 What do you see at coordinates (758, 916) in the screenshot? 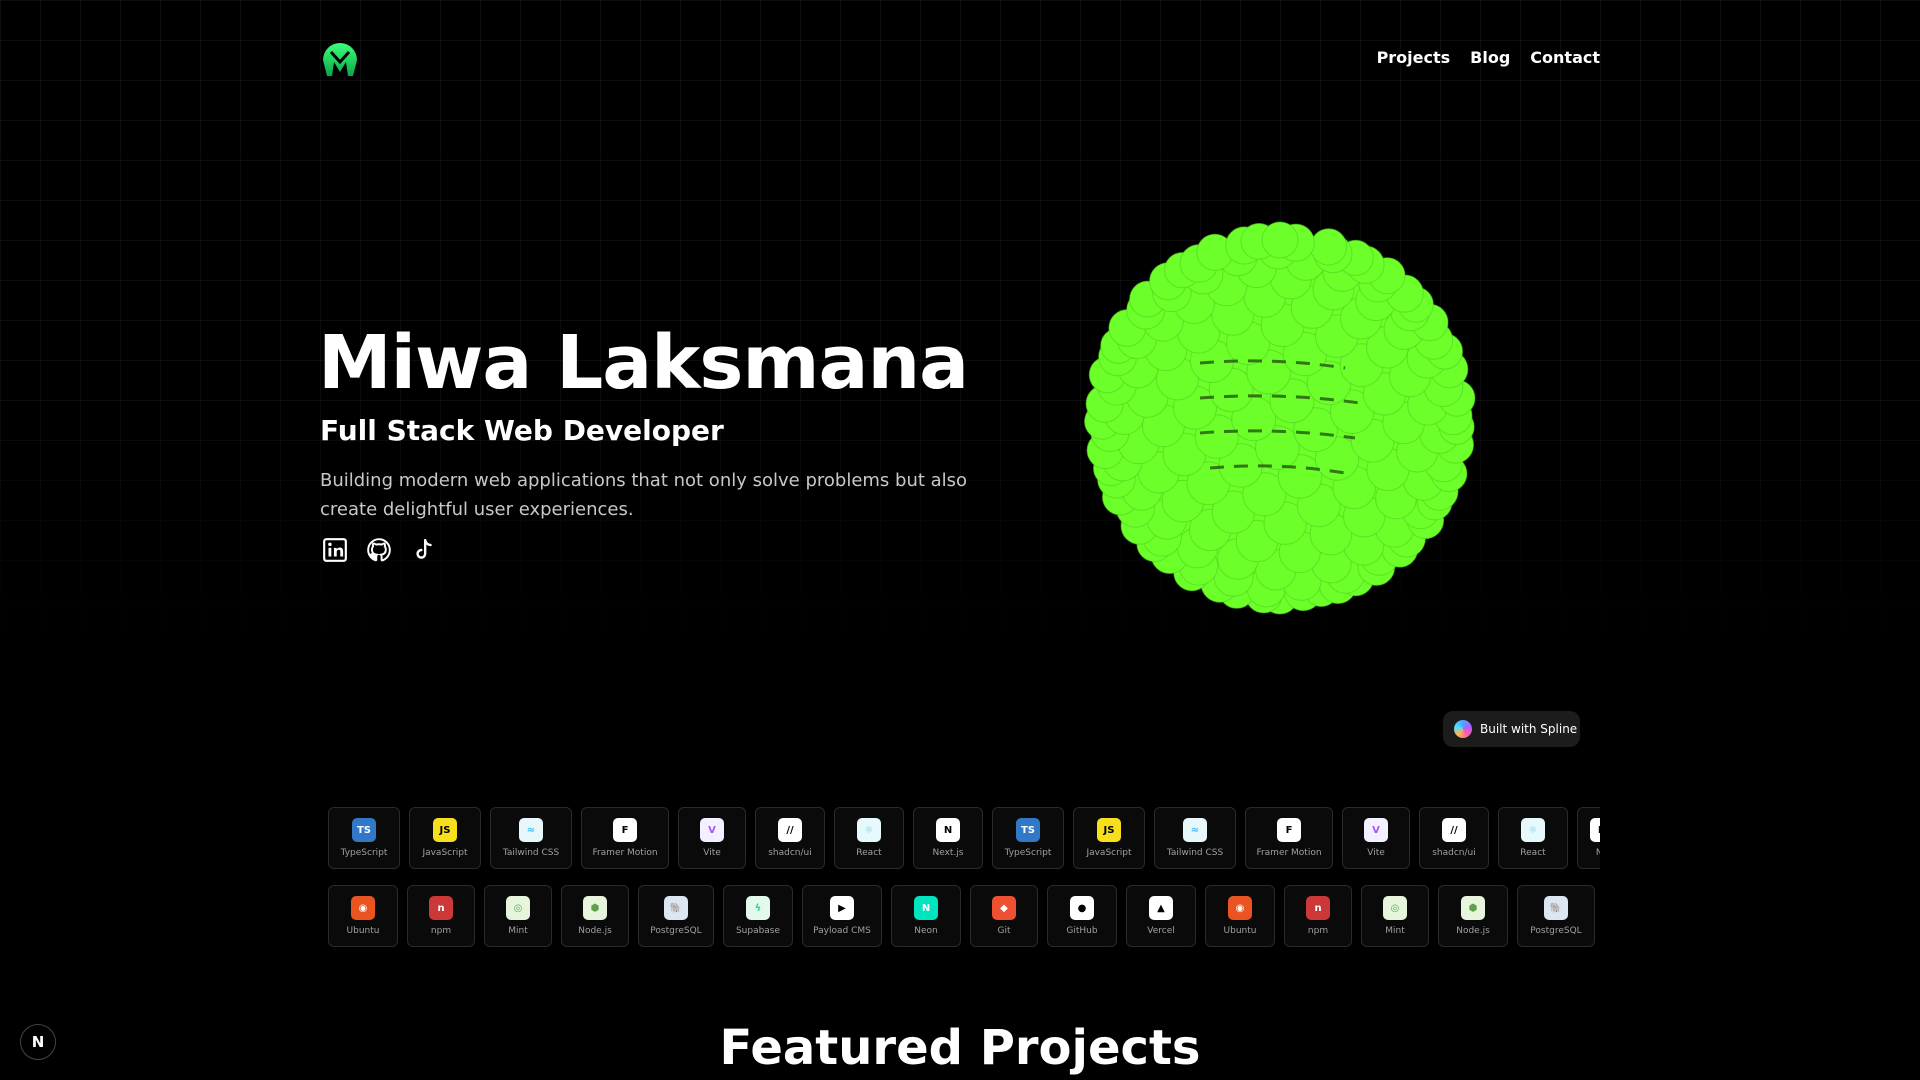
I see `tech-chip: ϟ Supabase` at bounding box center [758, 916].